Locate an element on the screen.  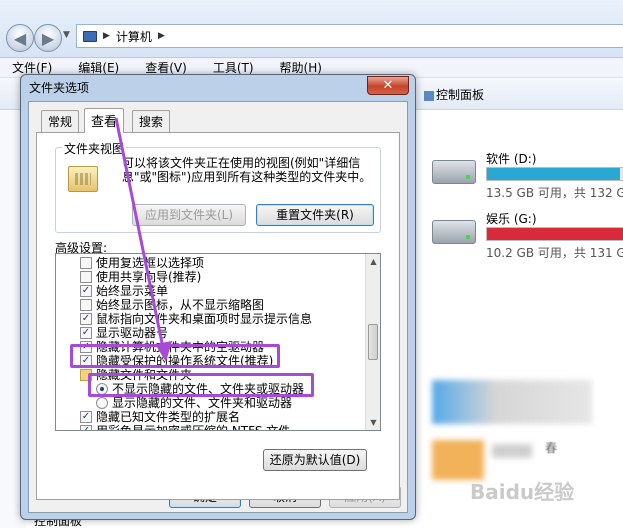
close-button: ✕ is located at coordinates (388, 85).